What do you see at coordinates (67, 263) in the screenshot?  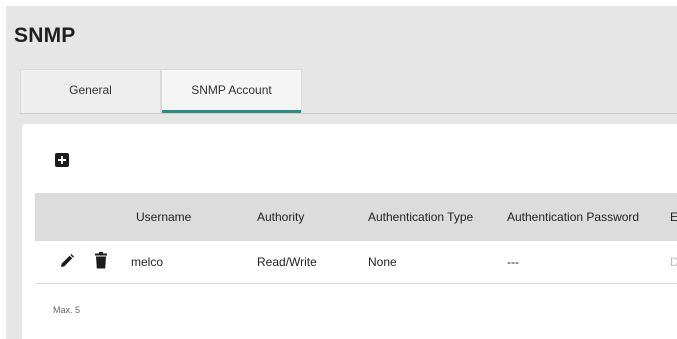 I see `edit-pencil-icon` at bounding box center [67, 263].